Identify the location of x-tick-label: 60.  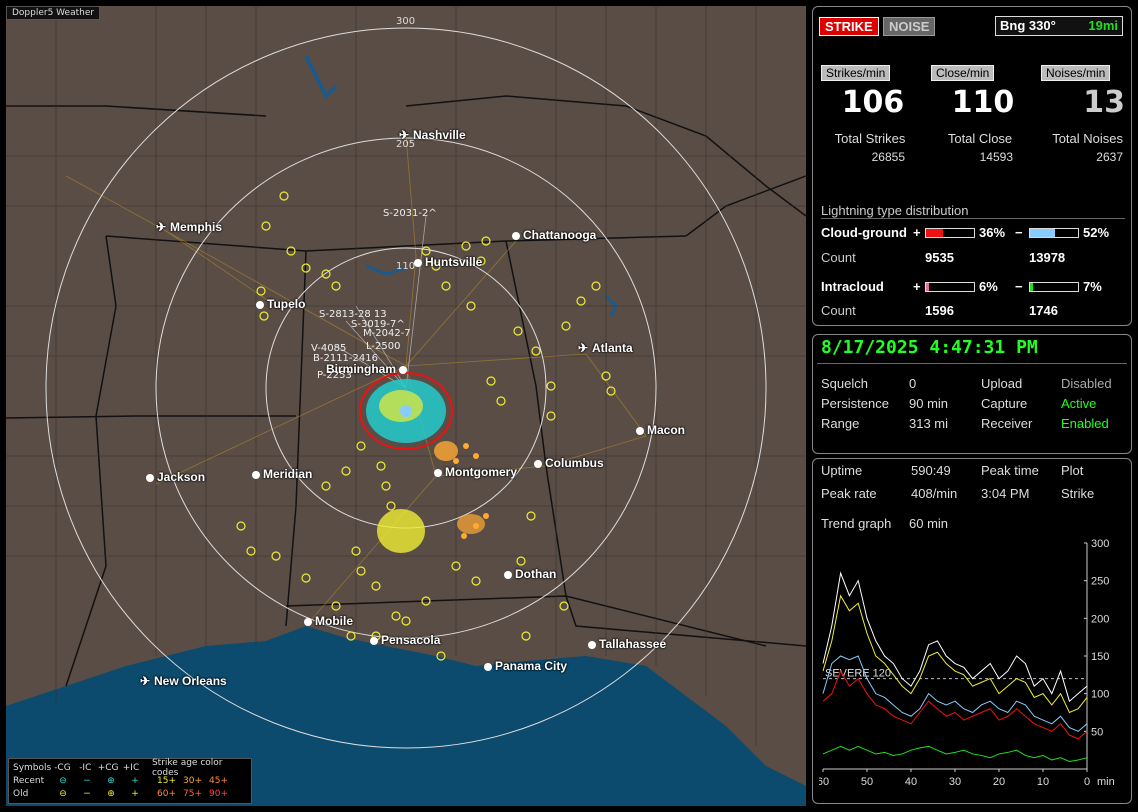
(824, 782).